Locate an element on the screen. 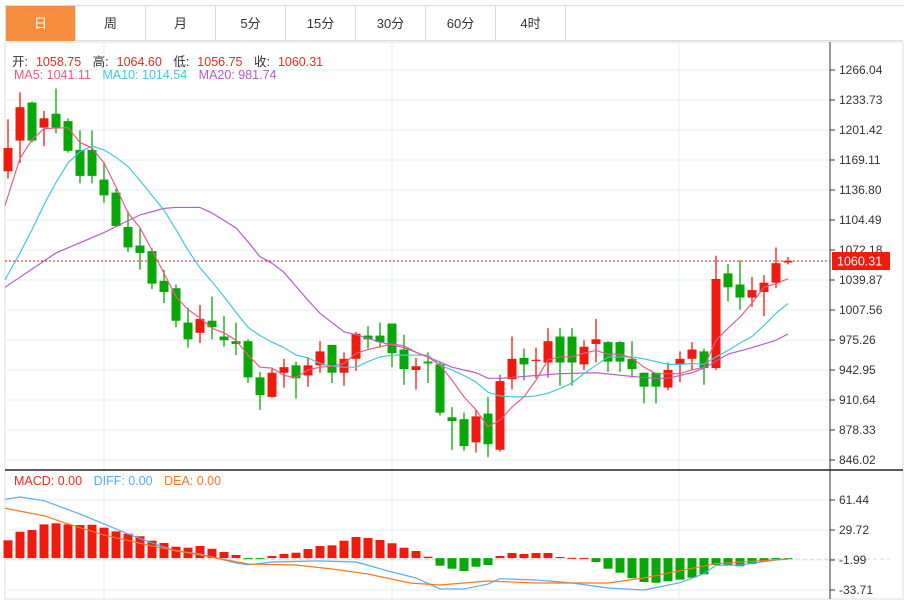  price-tick-label: 1104.49 is located at coordinates (860, 220).